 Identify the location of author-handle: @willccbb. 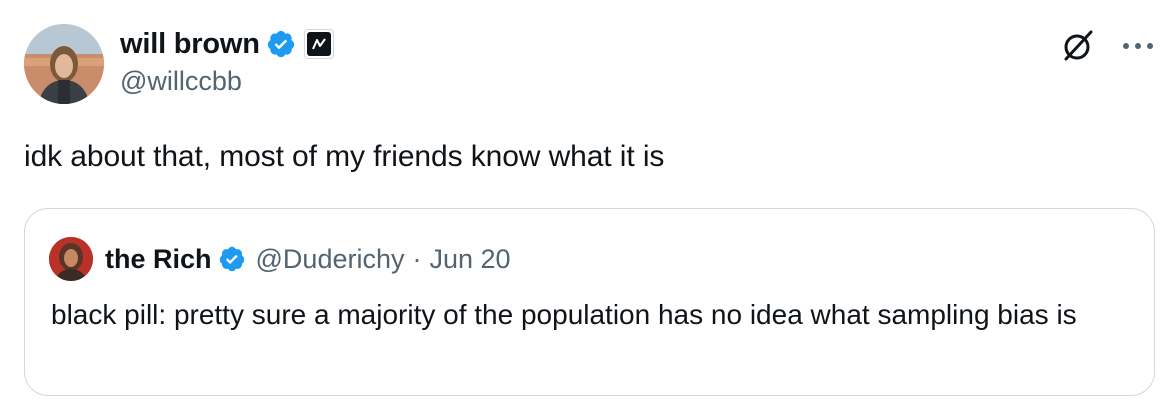
(227, 81).